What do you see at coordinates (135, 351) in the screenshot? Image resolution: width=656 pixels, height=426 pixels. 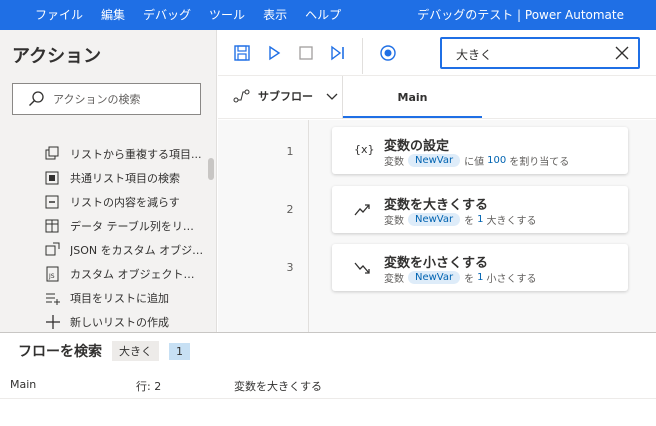 I see `search-query-badge: 大きく` at bounding box center [135, 351].